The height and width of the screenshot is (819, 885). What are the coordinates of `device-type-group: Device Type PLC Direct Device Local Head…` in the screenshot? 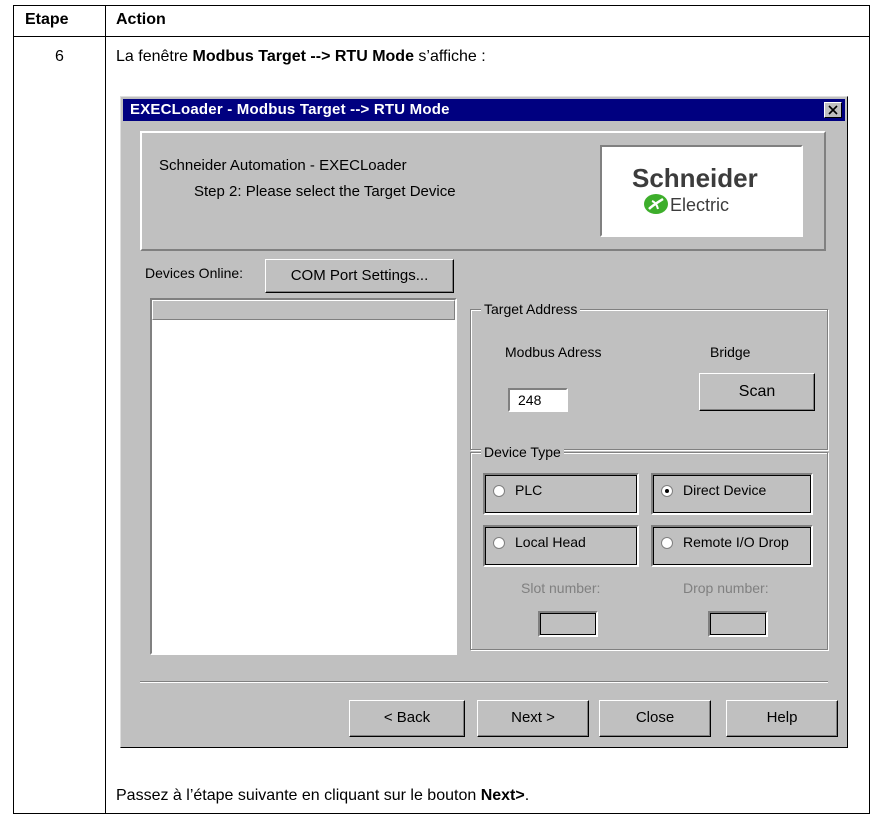 It's located at (649, 547).